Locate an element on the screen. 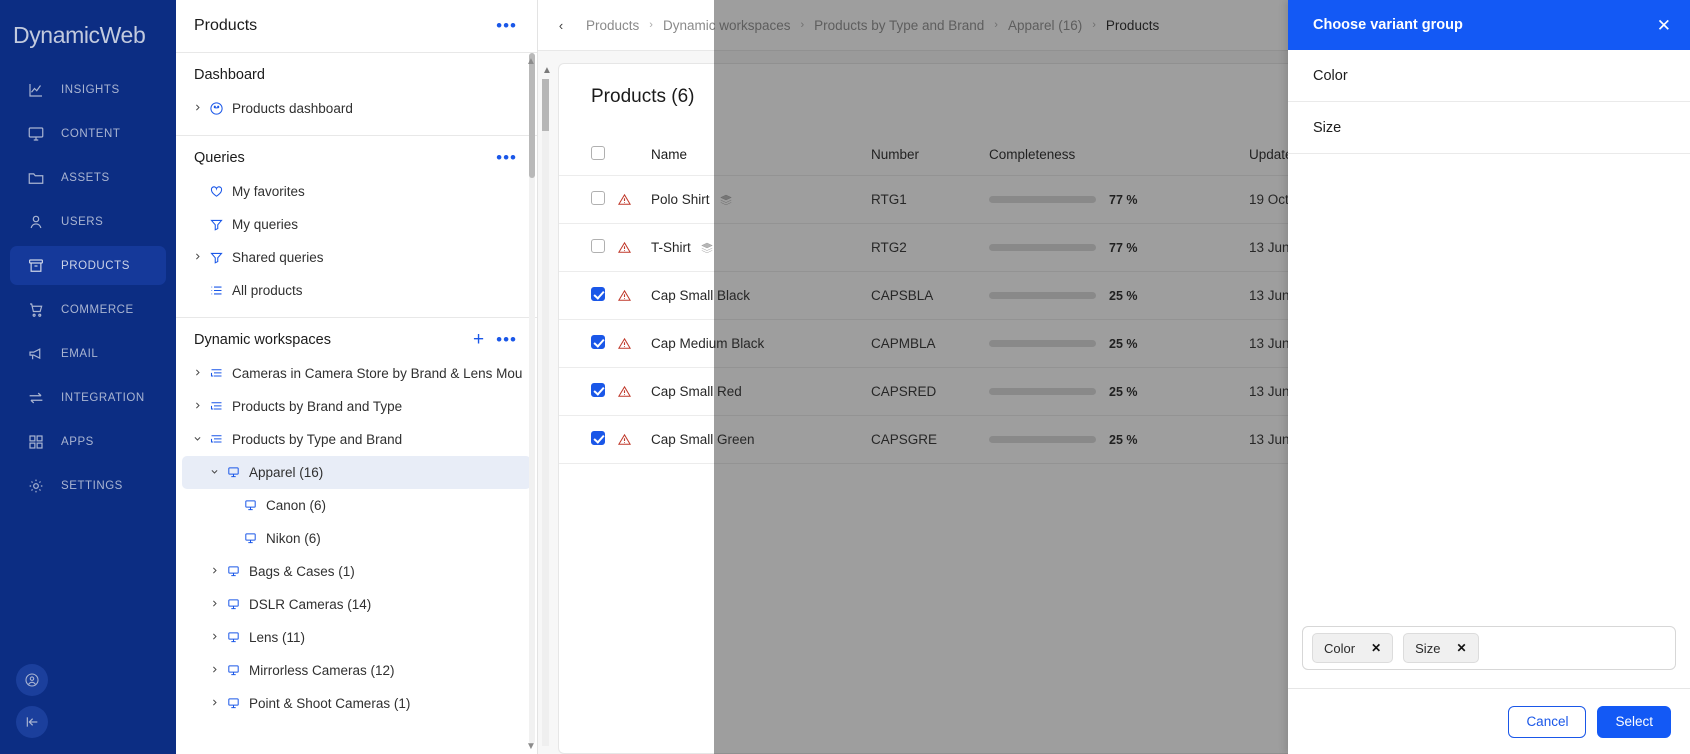  variant-group-option-size: Size is located at coordinates (1489, 128).